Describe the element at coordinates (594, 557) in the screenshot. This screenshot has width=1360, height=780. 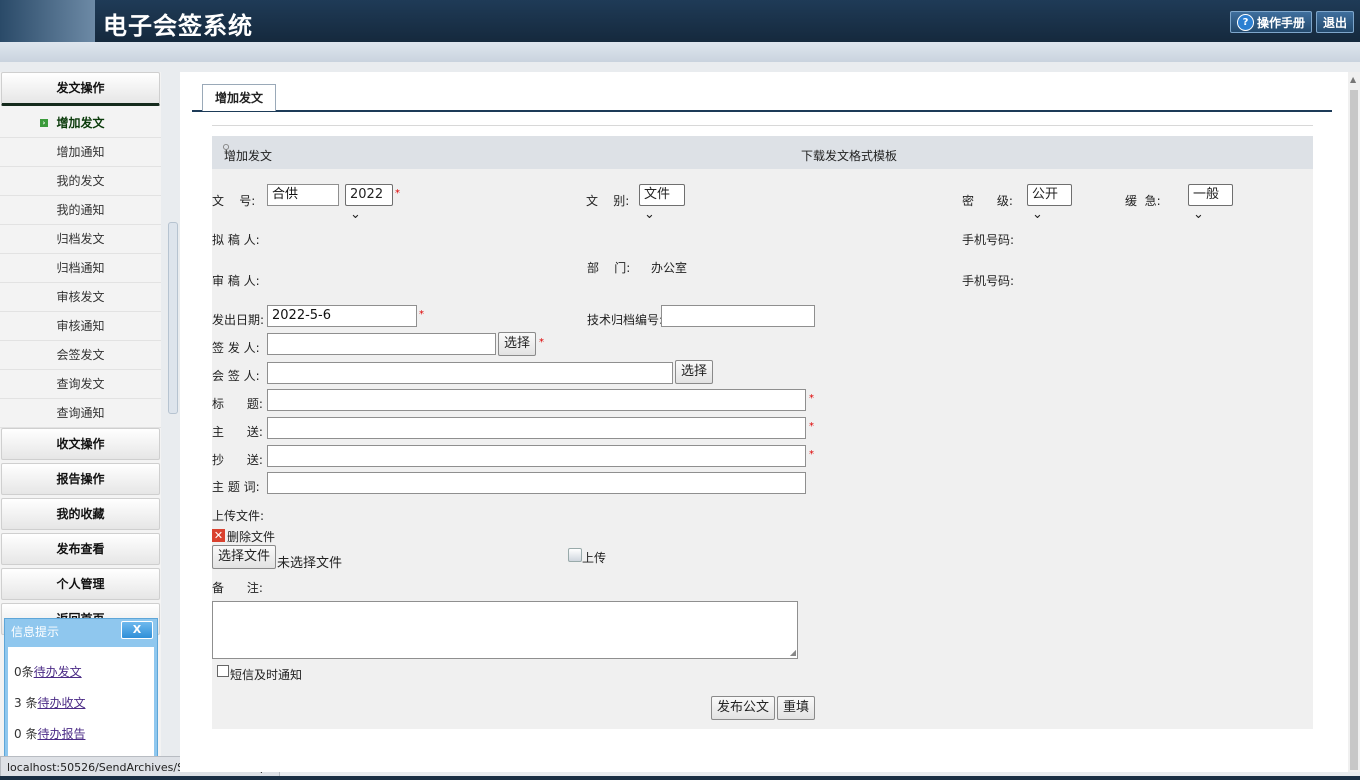
I see `upload-button: 上传` at that location.